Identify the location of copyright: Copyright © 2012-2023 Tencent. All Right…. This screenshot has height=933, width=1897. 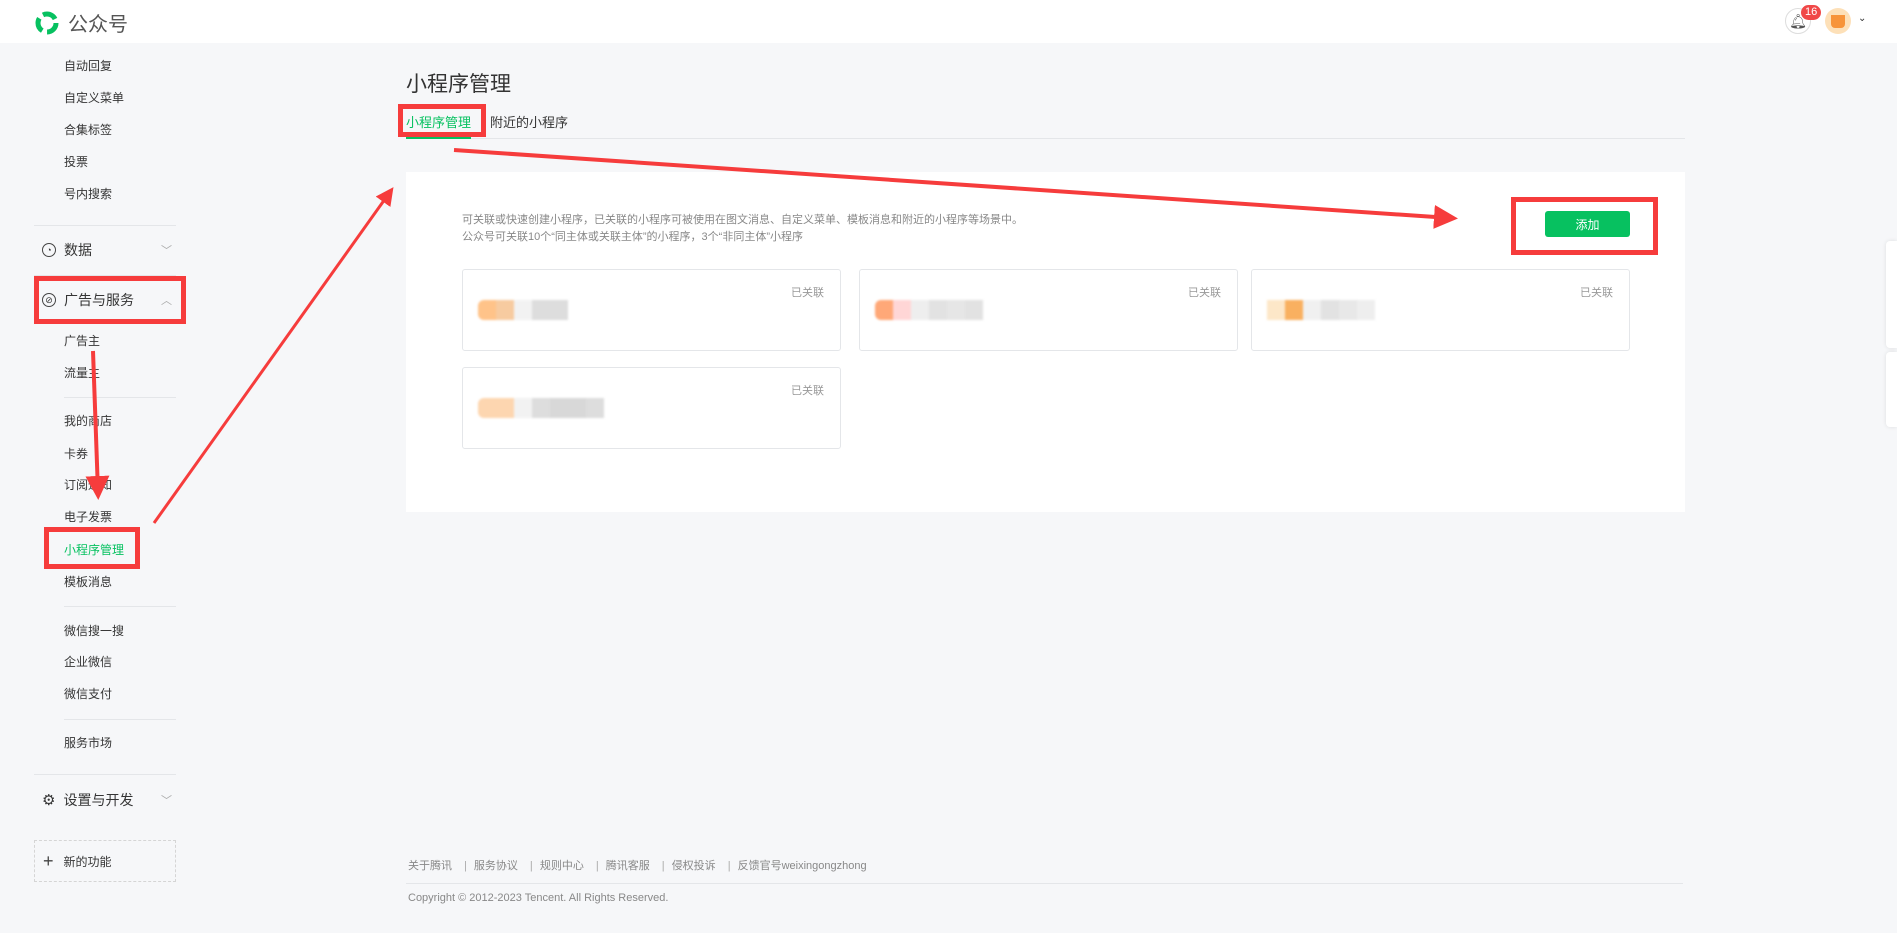
(538, 898).